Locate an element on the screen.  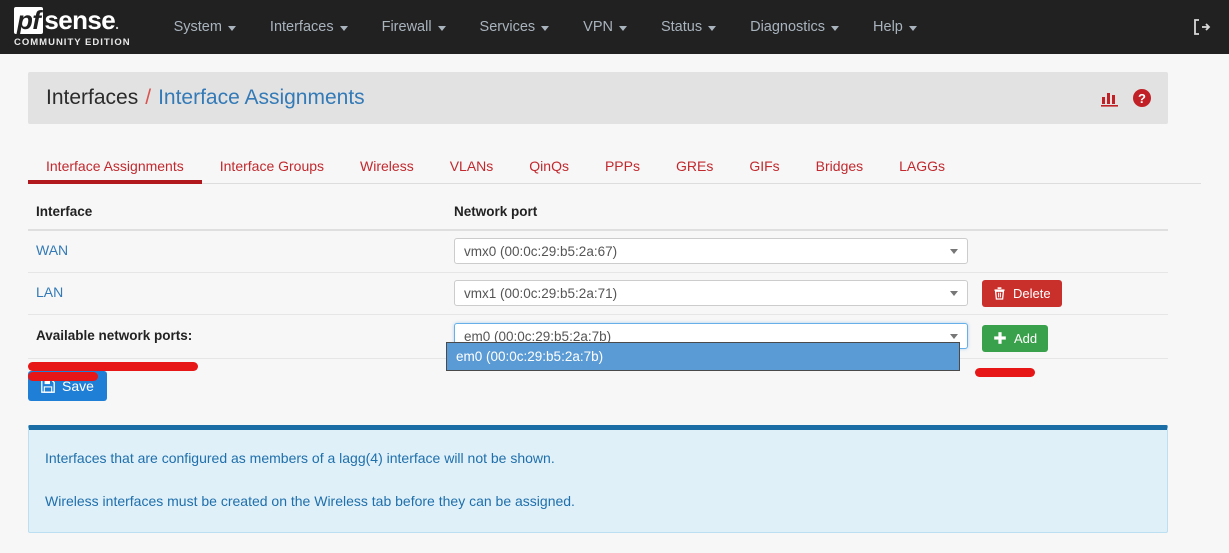
nav-label: System is located at coordinates (197, 27).